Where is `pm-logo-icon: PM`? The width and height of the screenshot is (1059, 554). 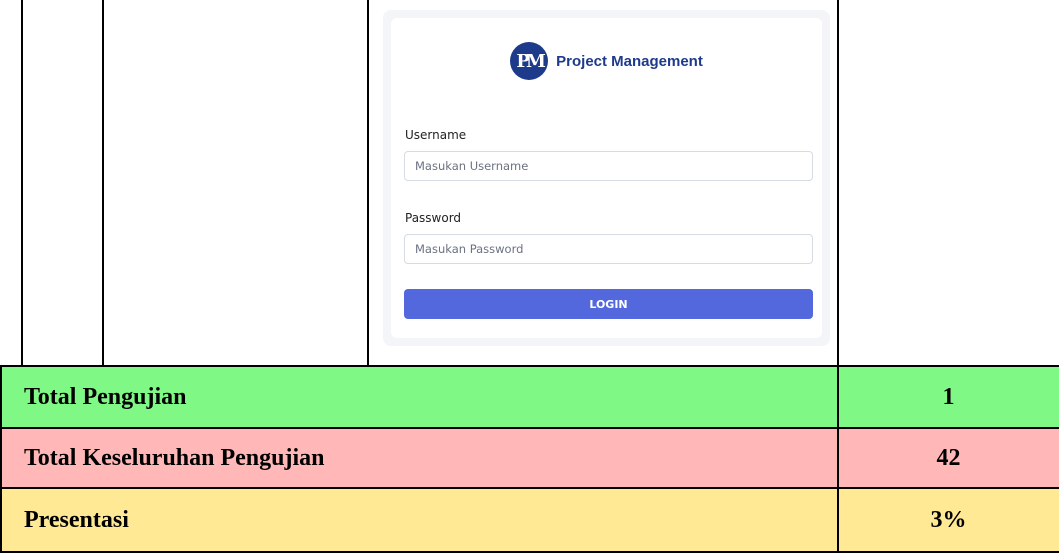 pm-logo-icon: PM is located at coordinates (529, 61).